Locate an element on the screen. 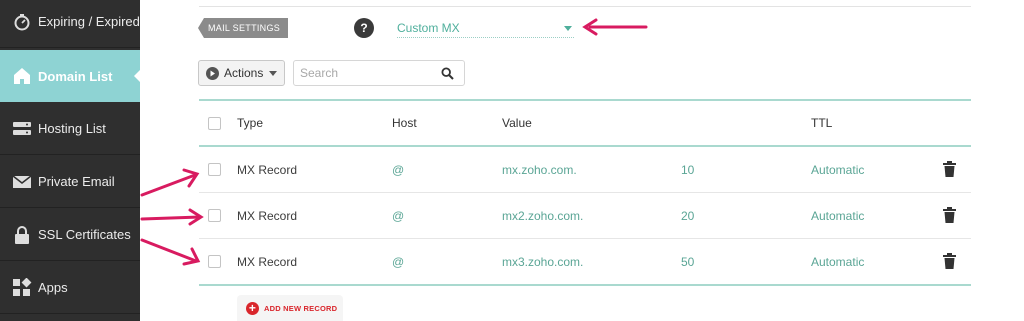  sidebar-item-domain-list: Domain List is located at coordinates (70, 76).